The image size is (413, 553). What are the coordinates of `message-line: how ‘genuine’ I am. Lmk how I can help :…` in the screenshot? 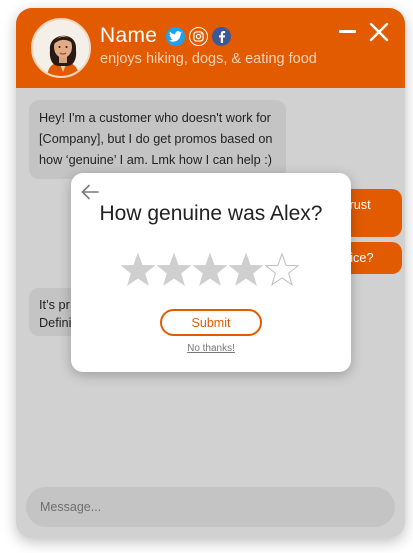 It's located at (155, 160).